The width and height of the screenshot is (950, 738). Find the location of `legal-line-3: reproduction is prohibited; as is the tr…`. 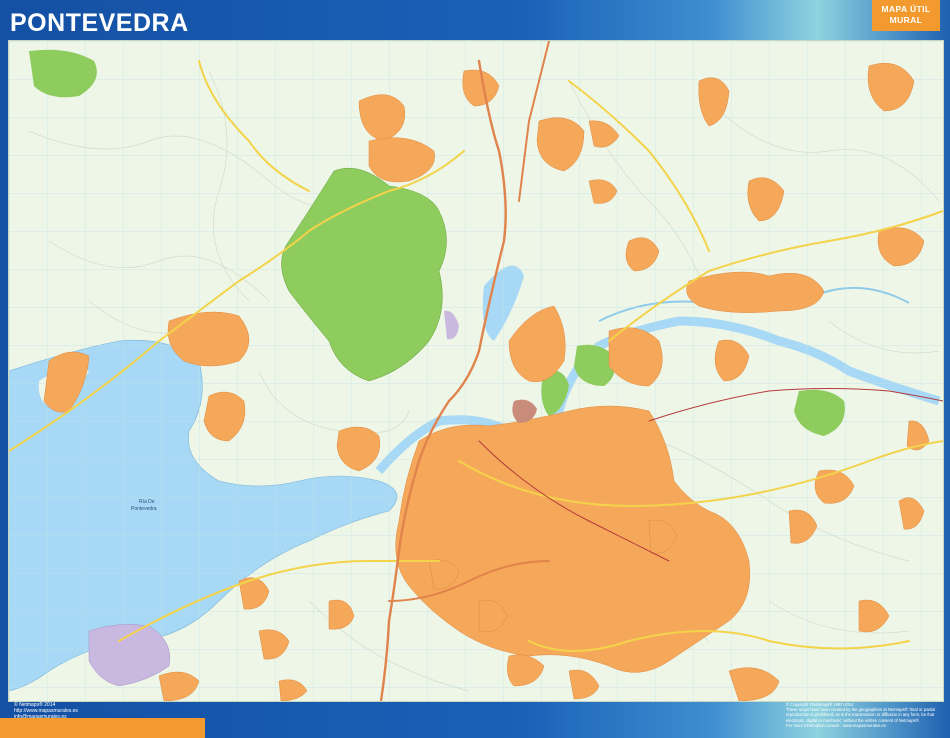

legal-line-3: reproduction is prohibited; as is the tr… is located at coordinates (860, 715).